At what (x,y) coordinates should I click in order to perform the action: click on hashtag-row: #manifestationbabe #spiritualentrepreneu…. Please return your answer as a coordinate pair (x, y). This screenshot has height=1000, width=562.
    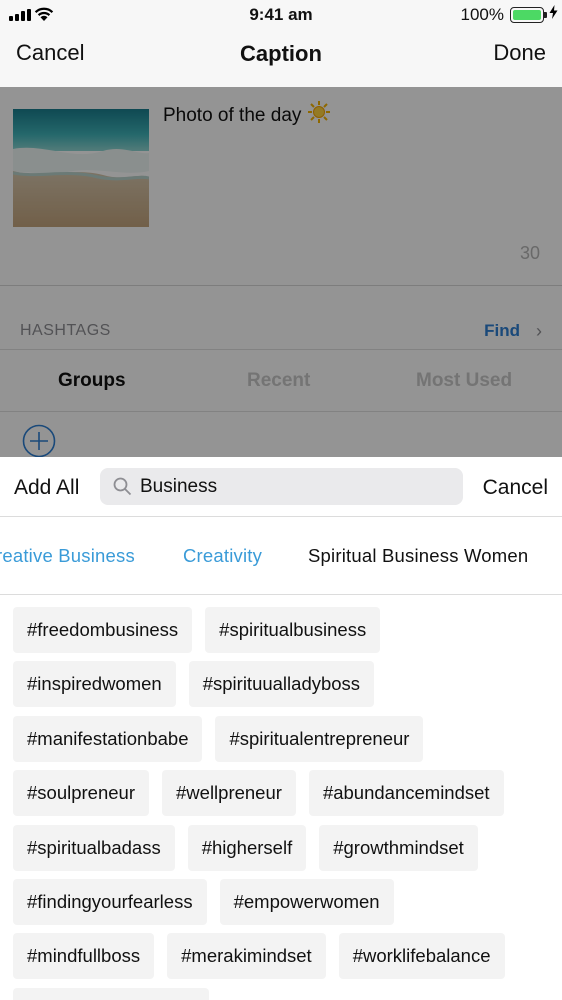
    Looking at the image, I should click on (283, 738).